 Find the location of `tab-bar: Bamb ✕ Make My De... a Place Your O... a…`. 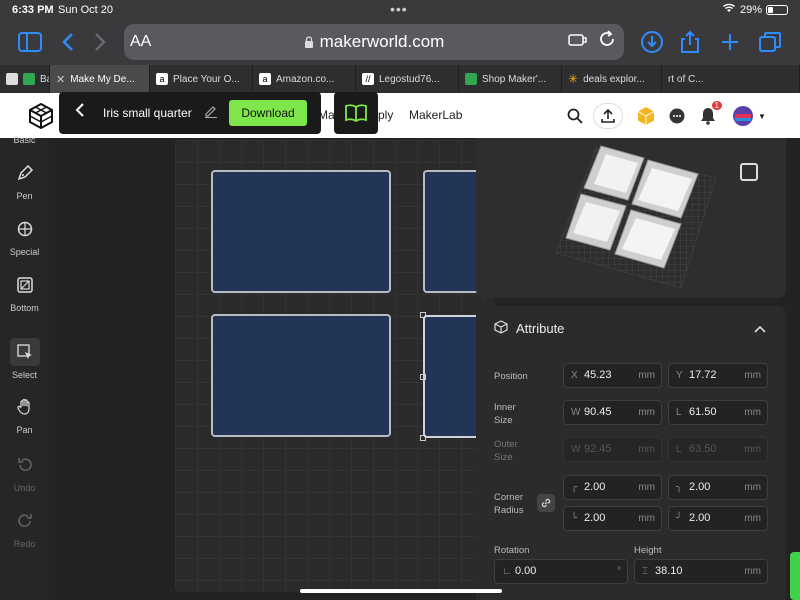

tab-bar: Bamb ✕ Make My De... a Place Your O... a… is located at coordinates (400, 79).